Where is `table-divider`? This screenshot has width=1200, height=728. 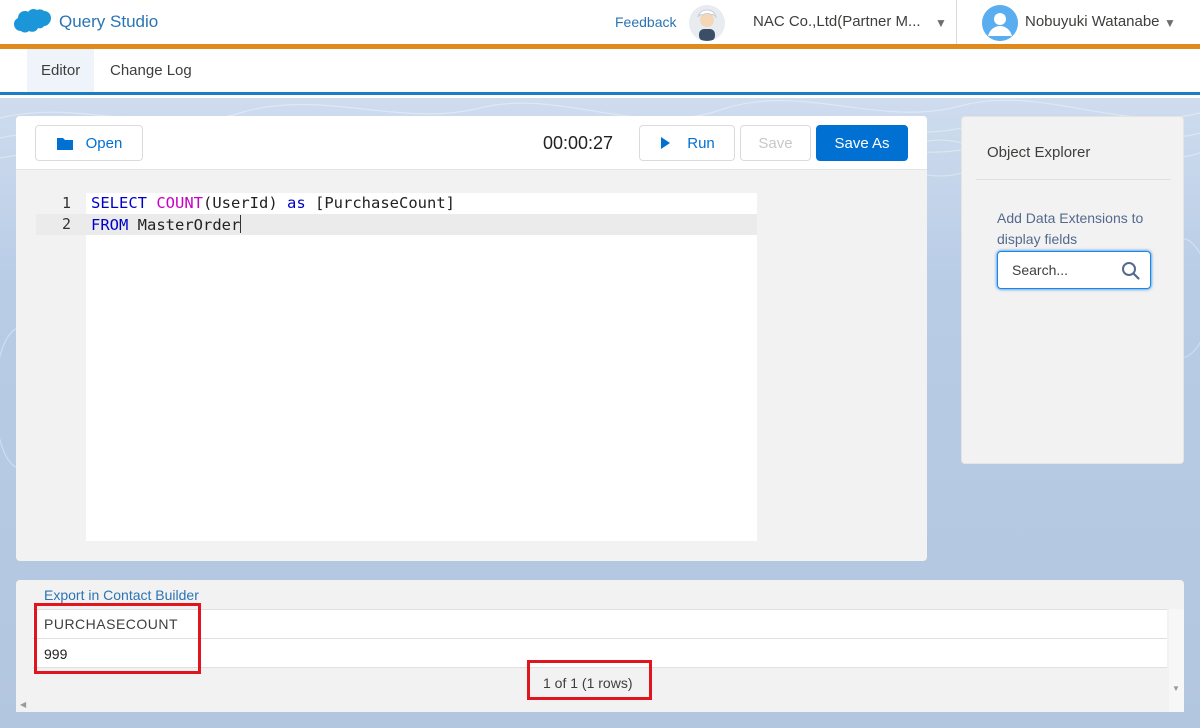 table-divider is located at coordinates (600, 638).